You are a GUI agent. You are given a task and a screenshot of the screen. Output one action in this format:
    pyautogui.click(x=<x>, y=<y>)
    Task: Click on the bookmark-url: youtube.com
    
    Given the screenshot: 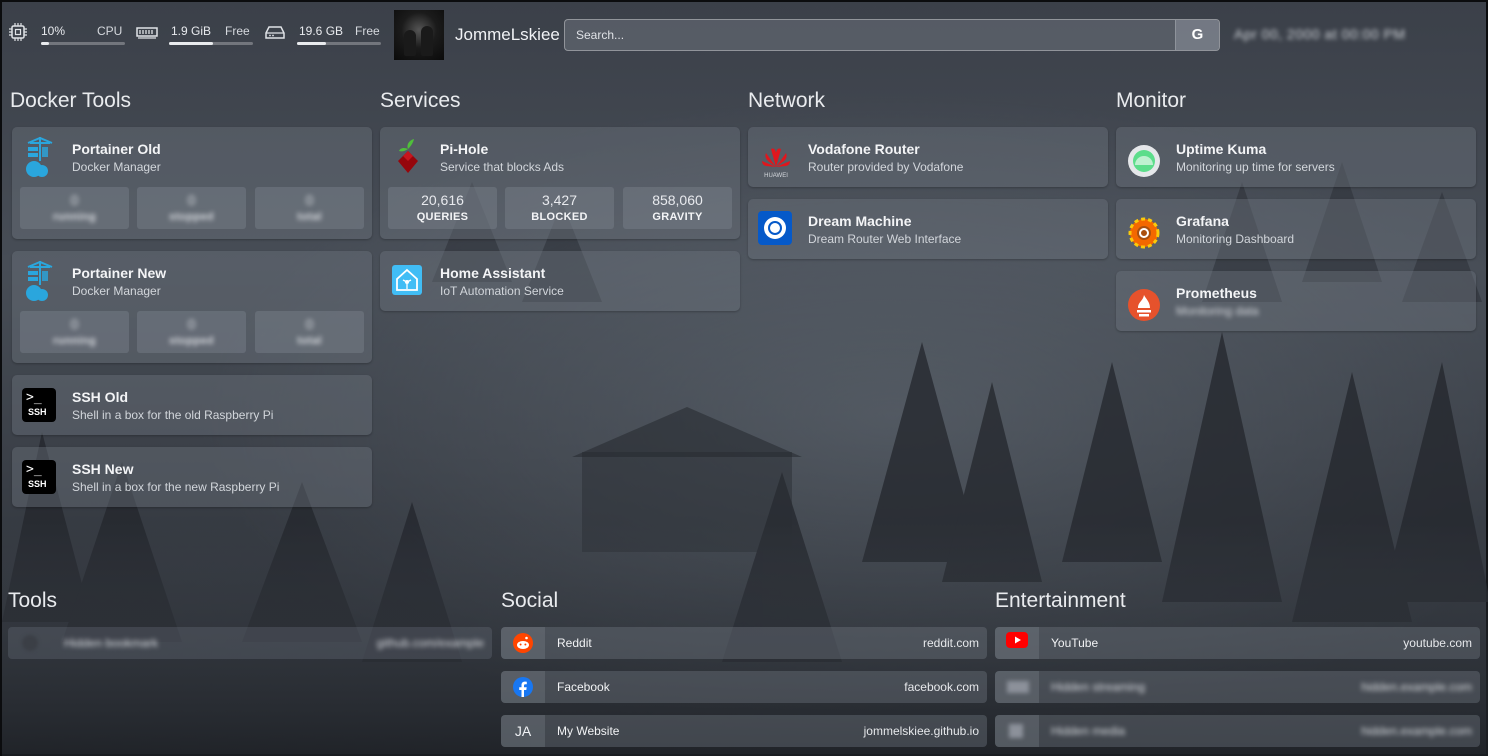 What is the action you would take?
    pyautogui.click(x=1437, y=643)
    